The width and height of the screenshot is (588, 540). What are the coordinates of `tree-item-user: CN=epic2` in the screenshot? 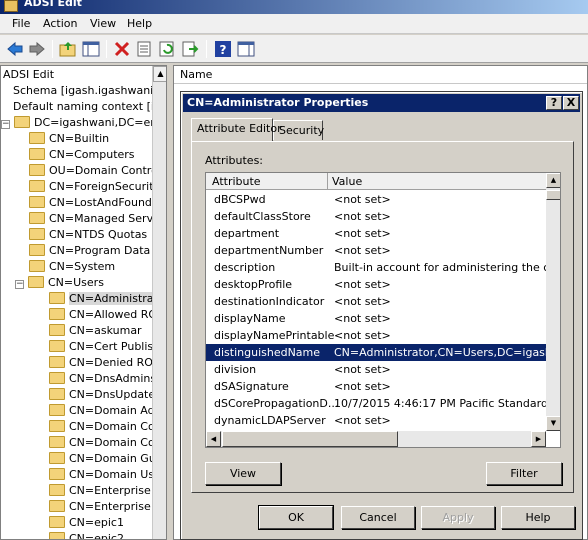 It's located at (86, 535).